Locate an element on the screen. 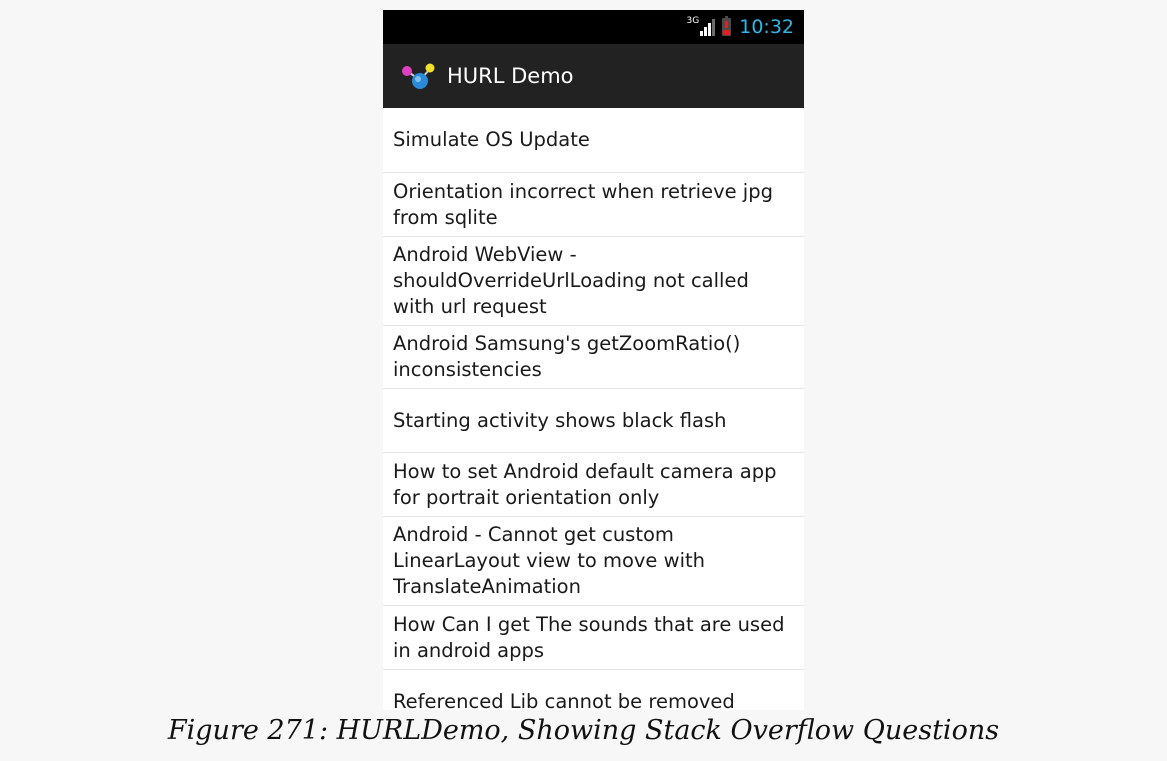 Image resolution: width=1167 pixels, height=761 pixels. question-title: Referenced Lib cannot be removed is located at coordinates (564, 700).